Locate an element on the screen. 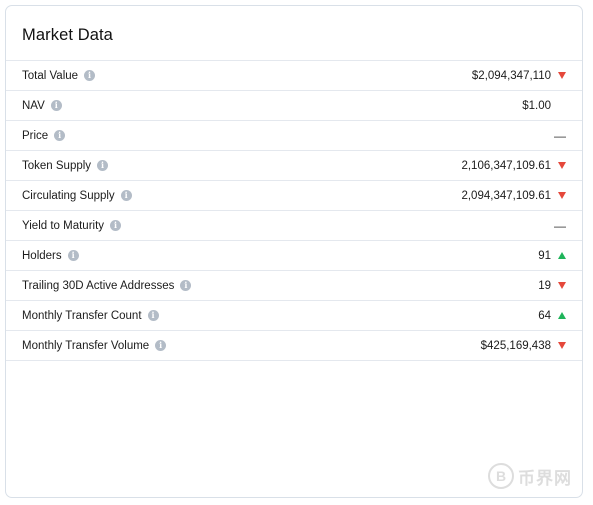 This screenshot has width=593, height=505. row-value-group: 64 is located at coordinates (552, 315).